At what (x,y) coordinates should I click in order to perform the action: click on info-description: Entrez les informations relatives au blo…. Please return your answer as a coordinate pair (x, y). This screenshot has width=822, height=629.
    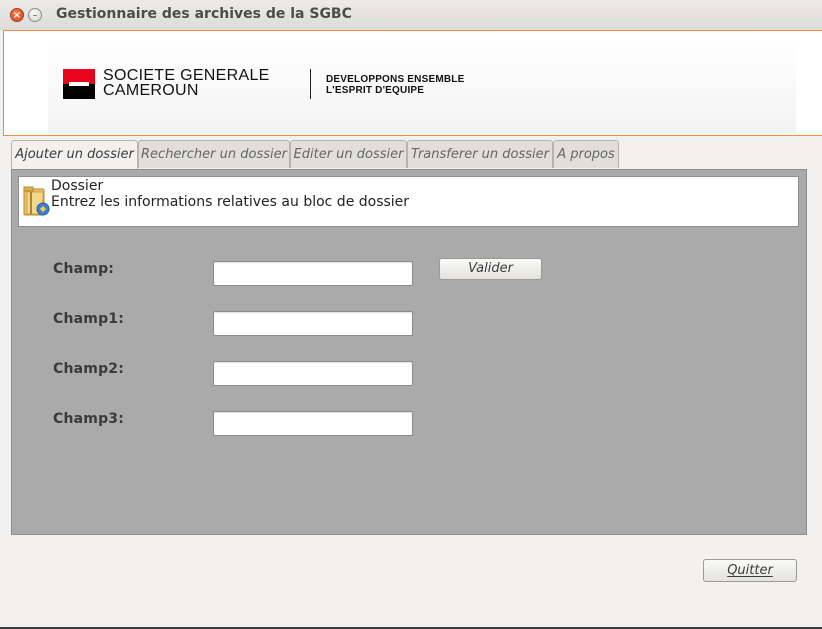
    Looking at the image, I should click on (230, 202).